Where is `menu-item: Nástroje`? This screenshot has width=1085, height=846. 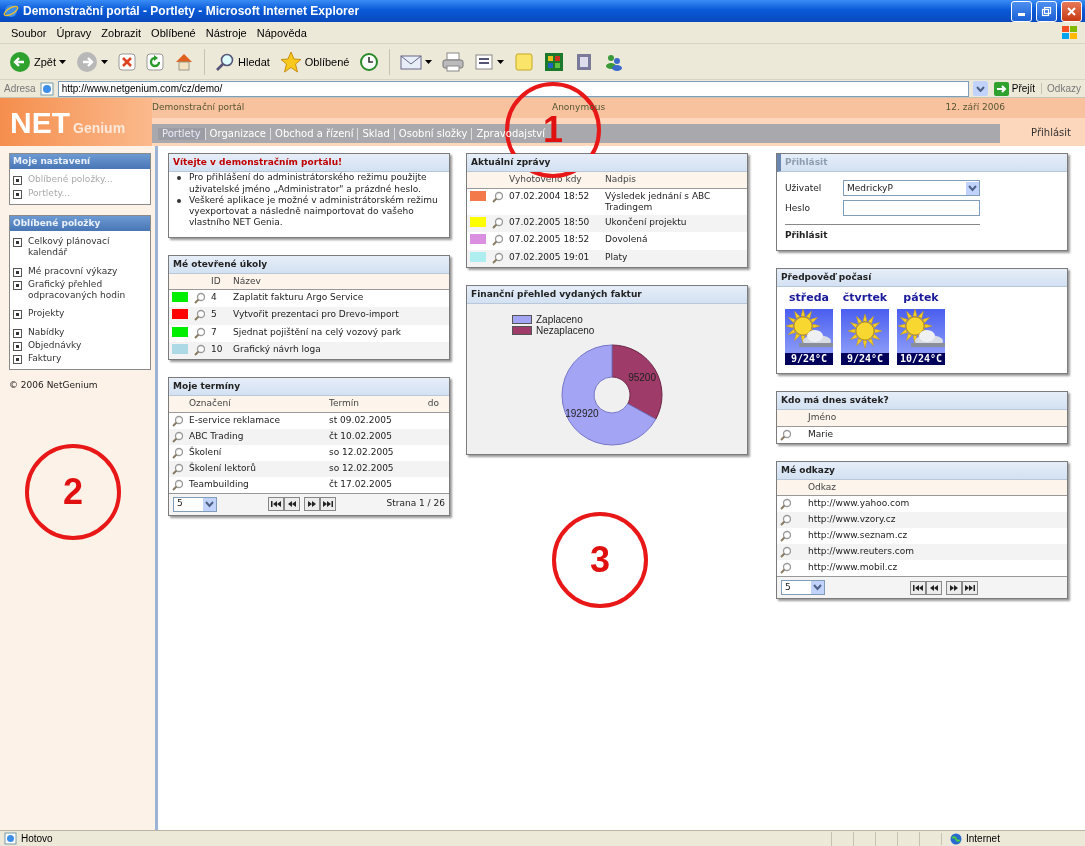 menu-item: Nástroje is located at coordinates (226, 32).